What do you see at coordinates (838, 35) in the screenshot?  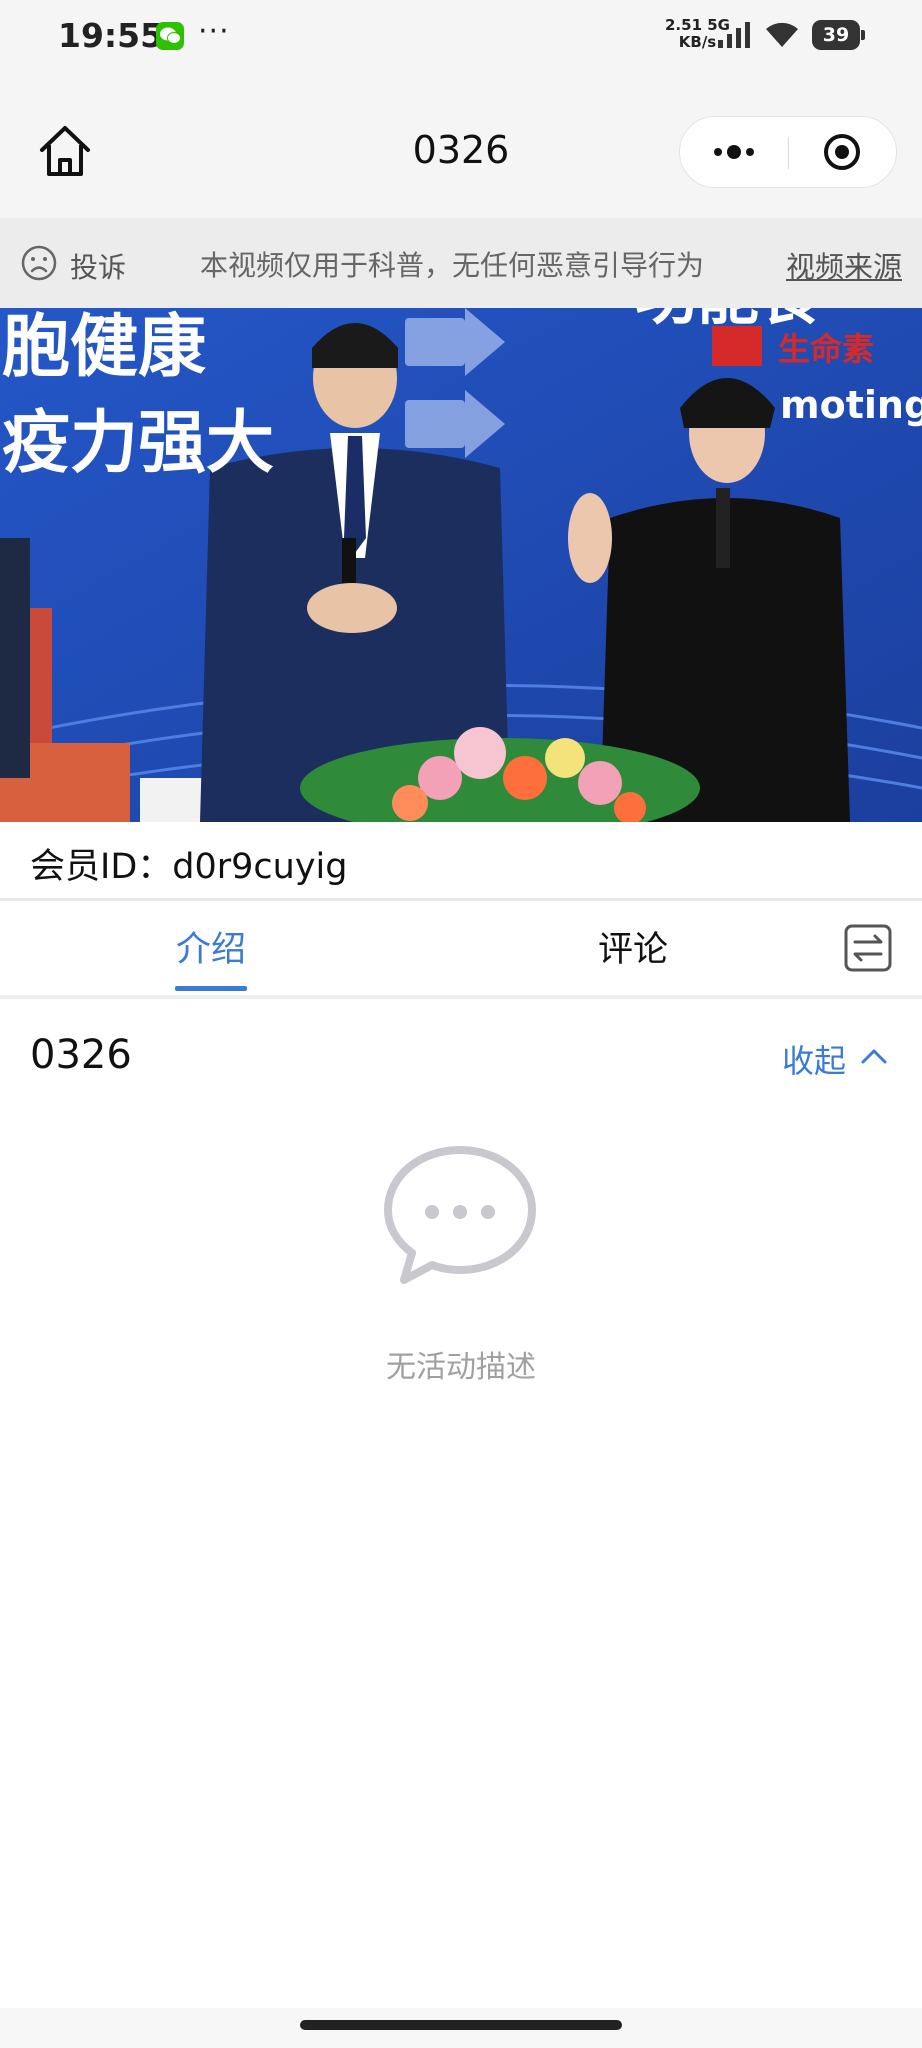 I see `battery-icon: 39` at bounding box center [838, 35].